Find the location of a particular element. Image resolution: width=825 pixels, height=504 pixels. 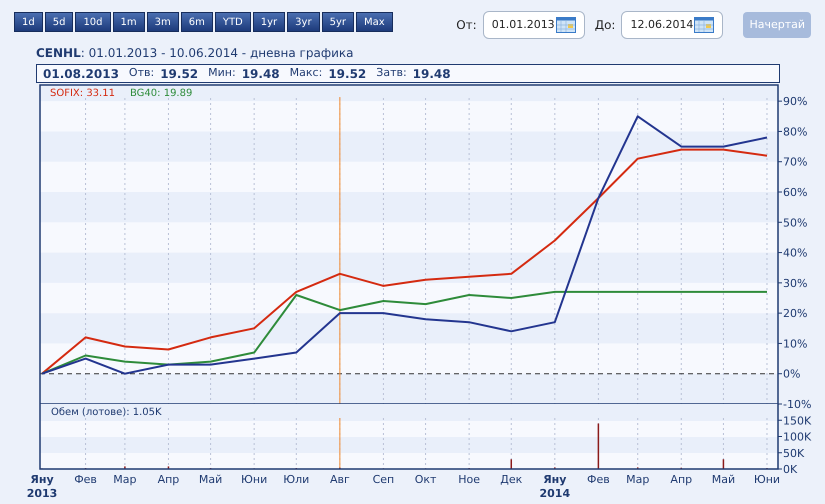

axis-label: 100K is located at coordinates (797, 437).